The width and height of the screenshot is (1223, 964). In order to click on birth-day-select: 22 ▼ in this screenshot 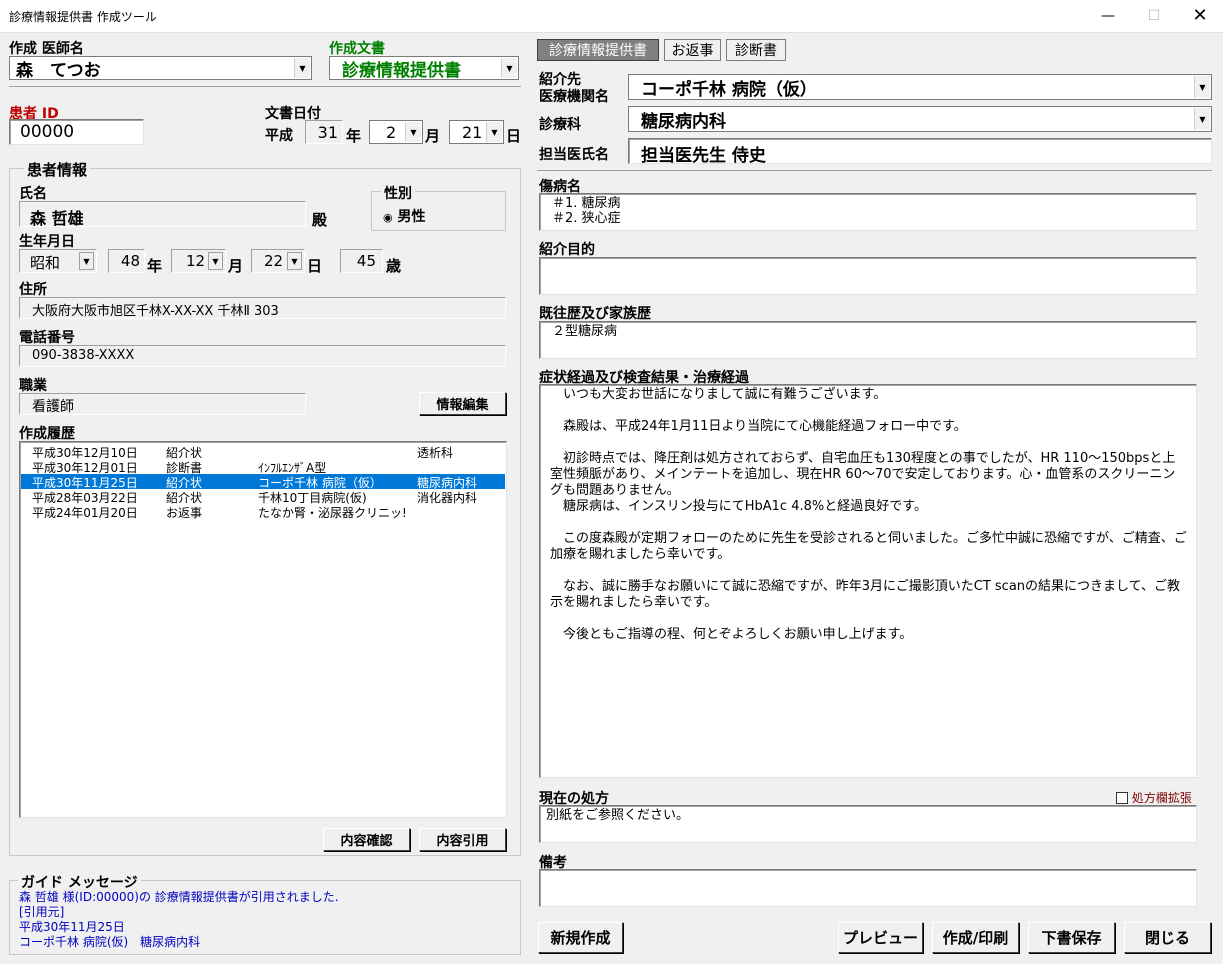, I will do `click(278, 261)`.